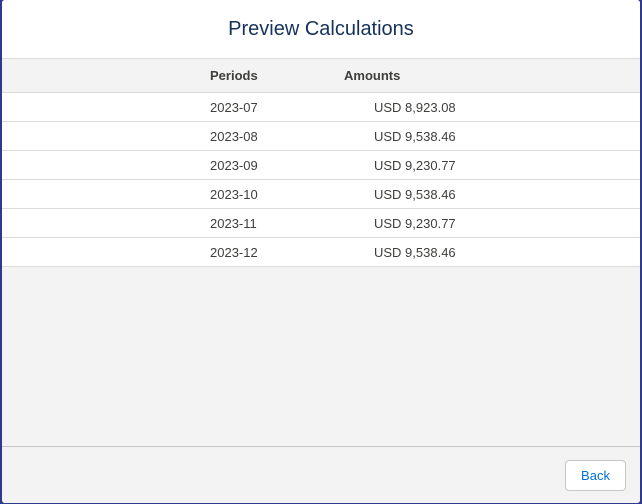 Image resolution: width=642 pixels, height=504 pixels. I want to click on period-cell: 2023-10, so click(234, 194).